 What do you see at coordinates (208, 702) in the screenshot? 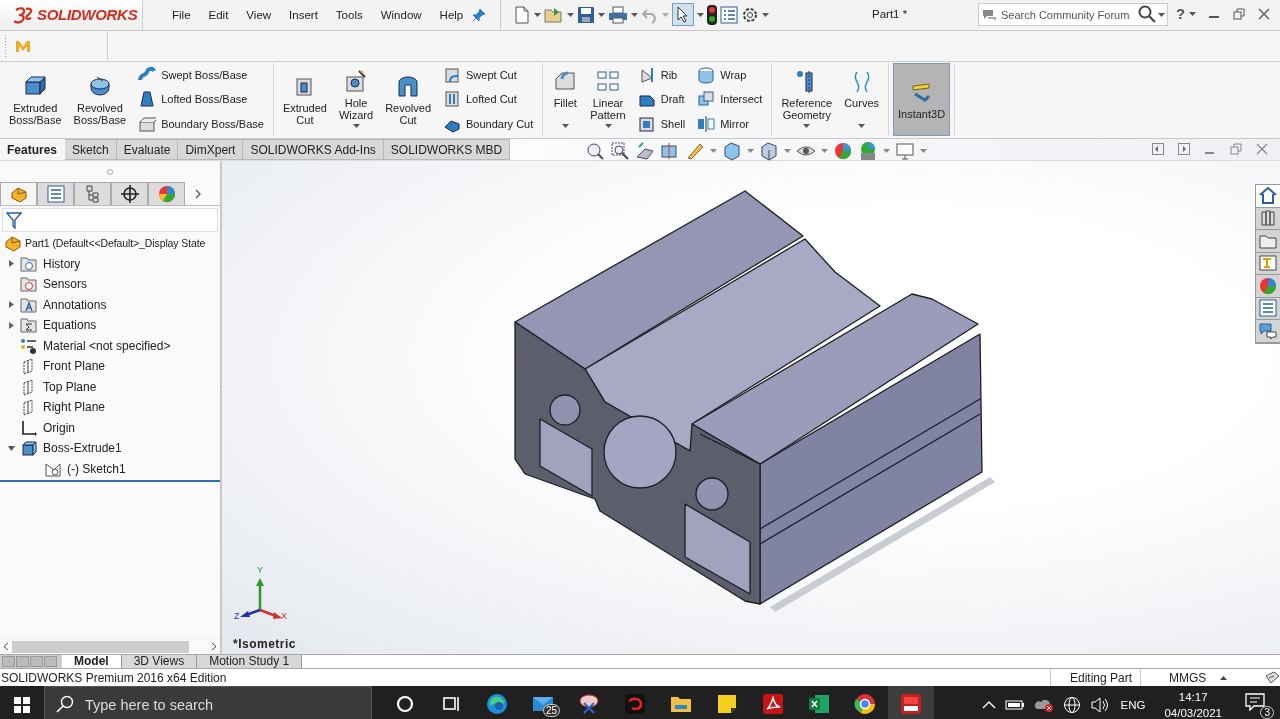
I see `taskbar-search-field: Type here to search` at bounding box center [208, 702].